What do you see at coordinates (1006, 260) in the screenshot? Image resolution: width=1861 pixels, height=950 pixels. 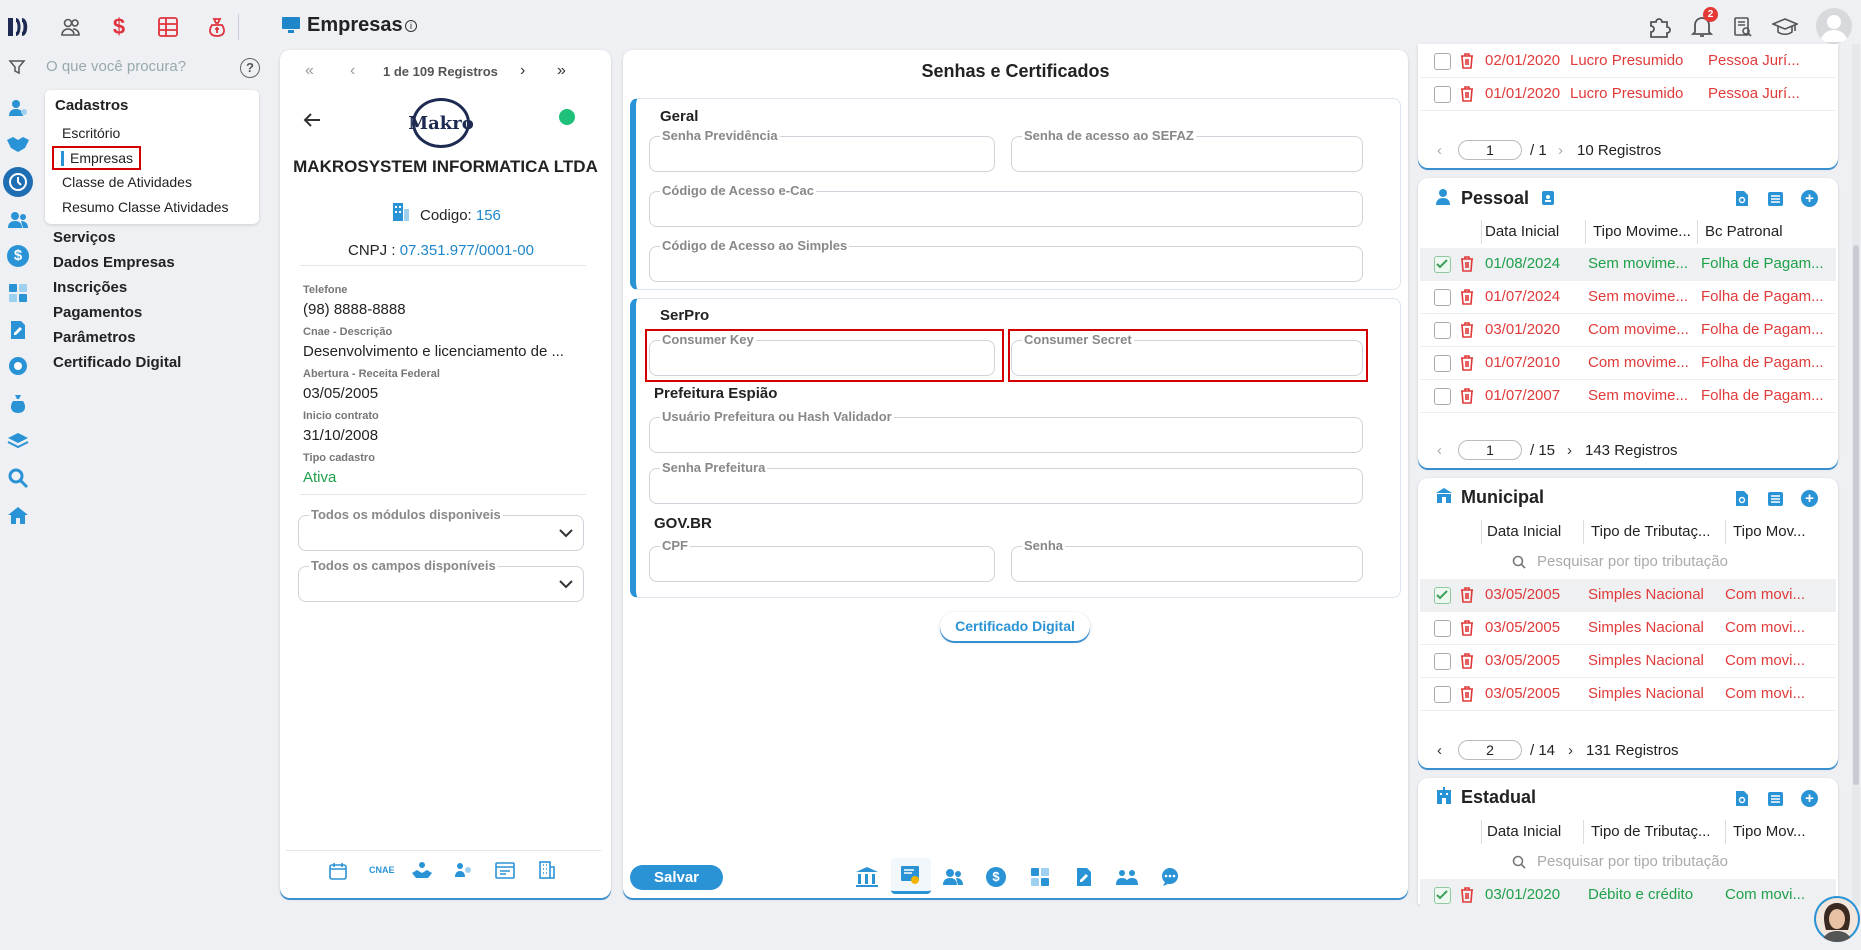 I see `codigo-simples-field: Código de Acesso ao Simples` at bounding box center [1006, 260].